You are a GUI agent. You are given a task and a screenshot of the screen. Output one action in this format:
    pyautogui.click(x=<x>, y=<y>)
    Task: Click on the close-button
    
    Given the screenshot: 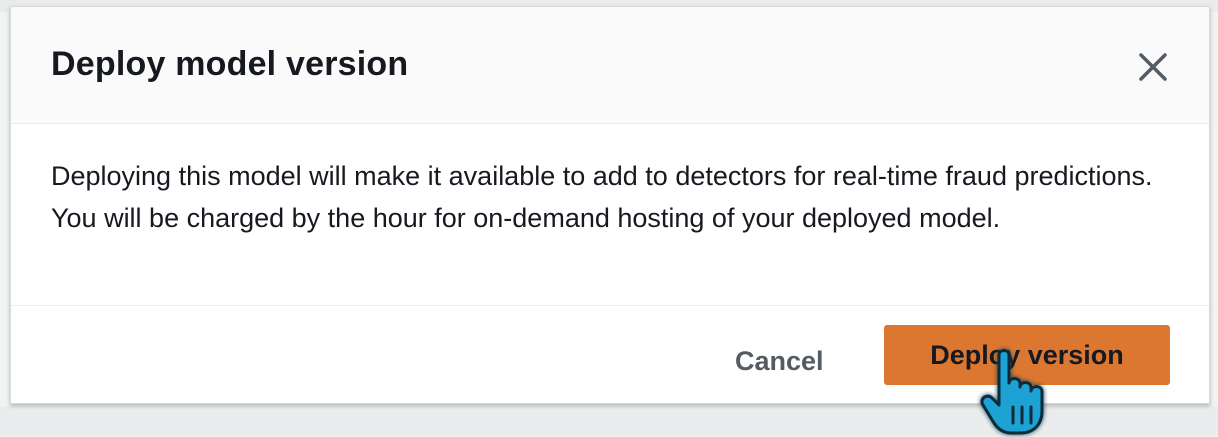 What is the action you would take?
    pyautogui.click(x=1153, y=67)
    